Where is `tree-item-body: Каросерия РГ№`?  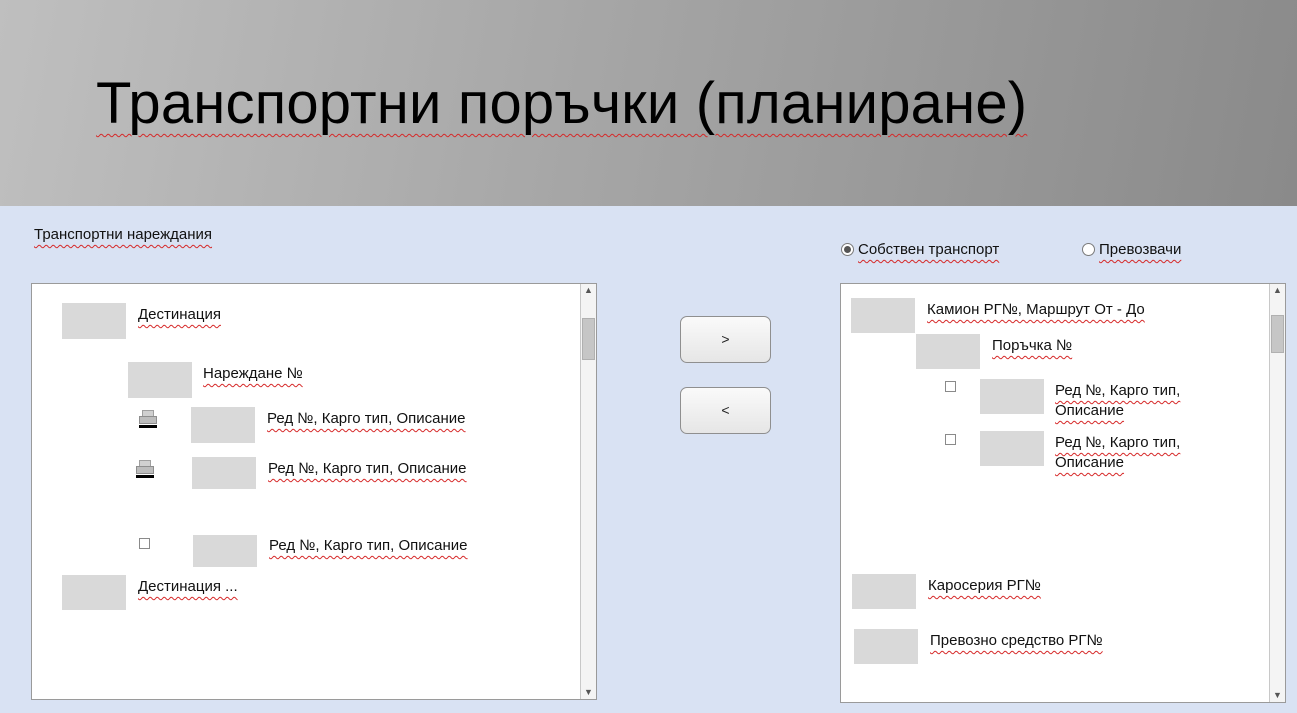
tree-item-body: Каросерия РГ№ is located at coordinates (984, 586).